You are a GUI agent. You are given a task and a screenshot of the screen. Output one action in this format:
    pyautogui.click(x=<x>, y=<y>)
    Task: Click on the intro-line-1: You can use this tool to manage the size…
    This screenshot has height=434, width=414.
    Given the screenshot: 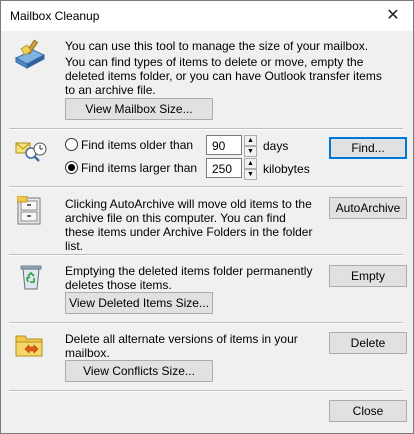 What is the action you would take?
    pyautogui.click(x=217, y=46)
    